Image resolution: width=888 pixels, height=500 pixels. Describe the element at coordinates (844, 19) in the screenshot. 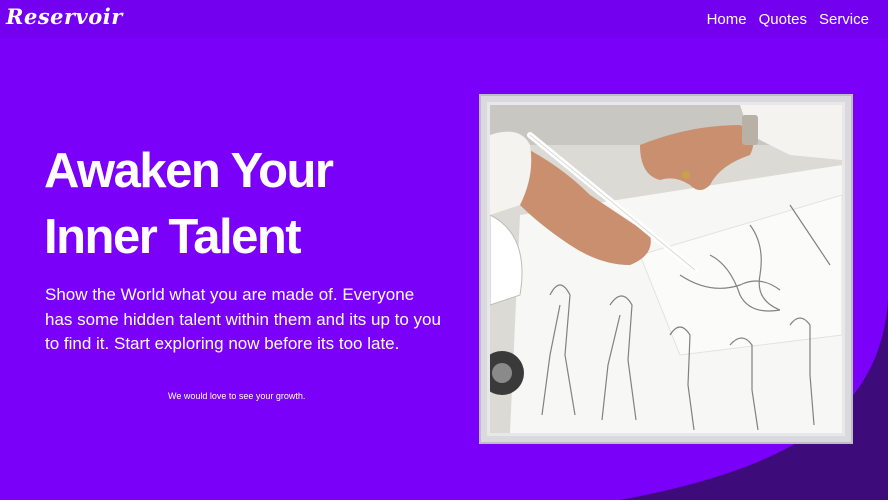

I see `nav-link-service: Service` at that location.